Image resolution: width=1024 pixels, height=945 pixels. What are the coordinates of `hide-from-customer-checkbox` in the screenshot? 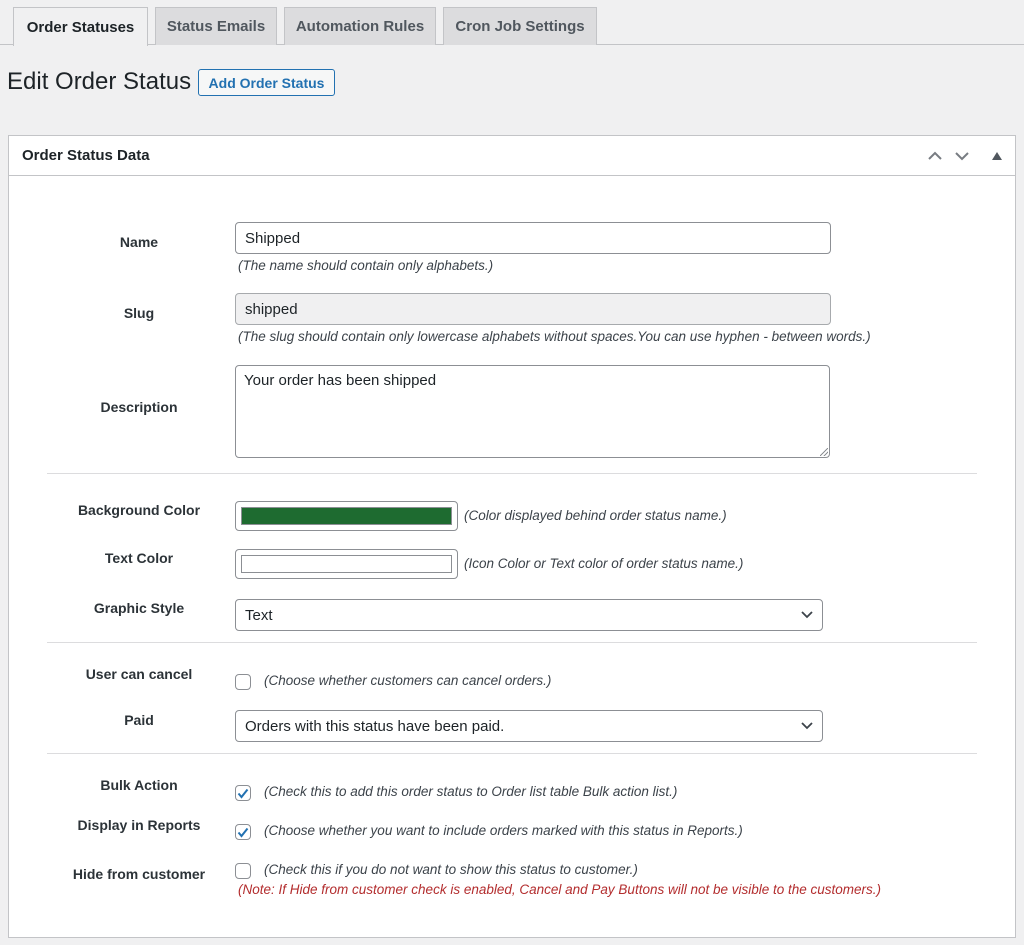 It's located at (243, 871).